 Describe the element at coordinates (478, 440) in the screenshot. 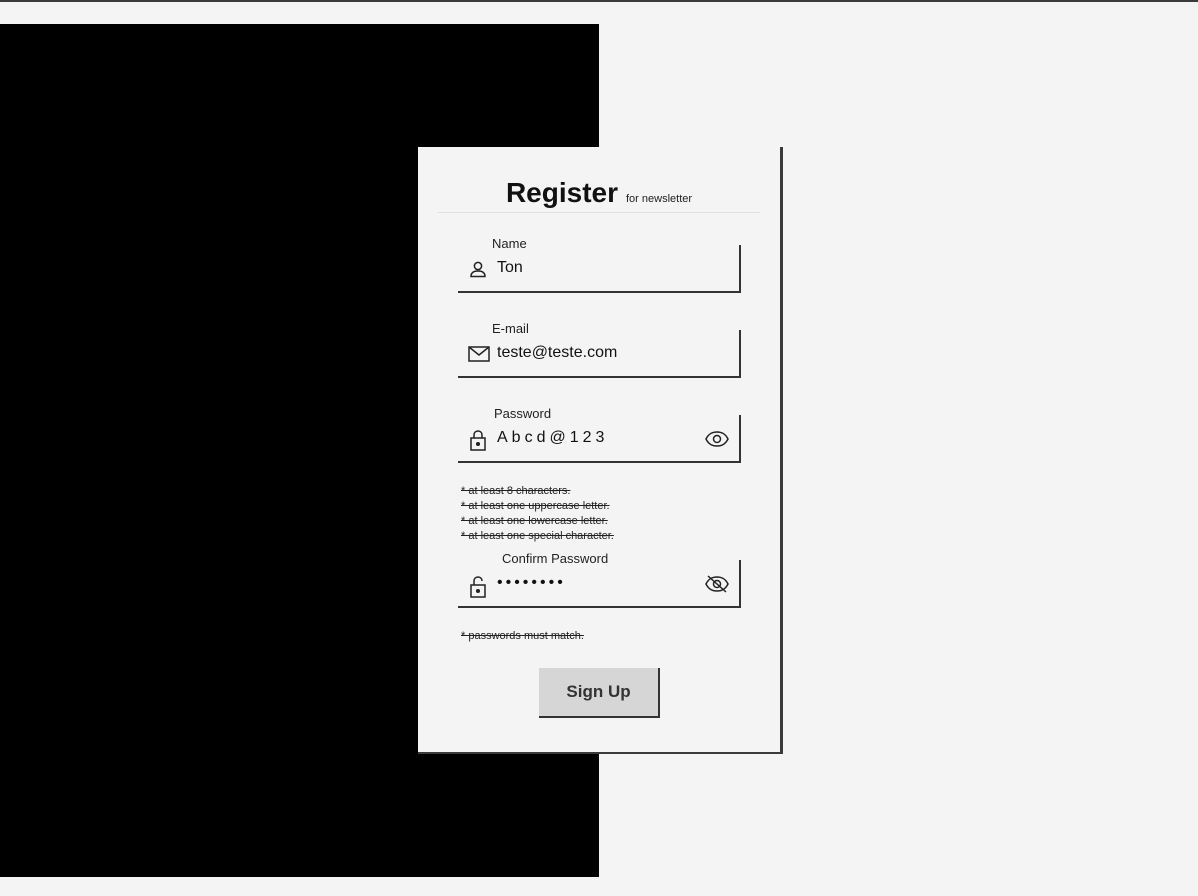

I see `lock-icon` at that location.